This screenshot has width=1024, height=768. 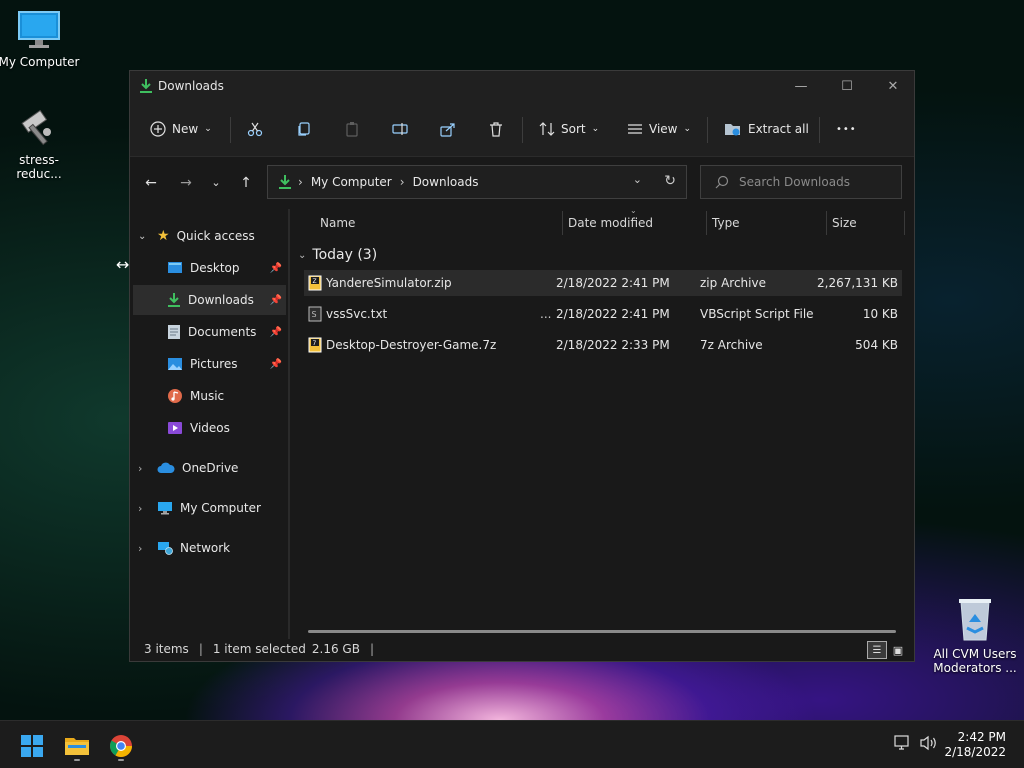 What do you see at coordinates (857, 283) in the screenshot?
I see `file-size: 2,267,131 KB` at bounding box center [857, 283].